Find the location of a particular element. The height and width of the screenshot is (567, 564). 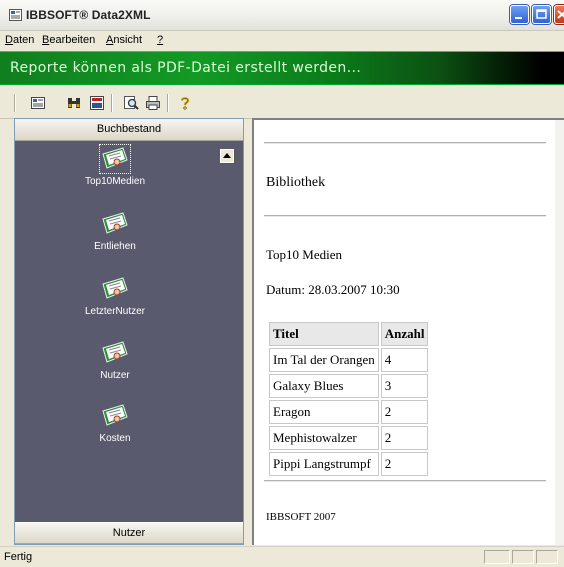

status-bar: Fertig is located at coordinates (282, 556).